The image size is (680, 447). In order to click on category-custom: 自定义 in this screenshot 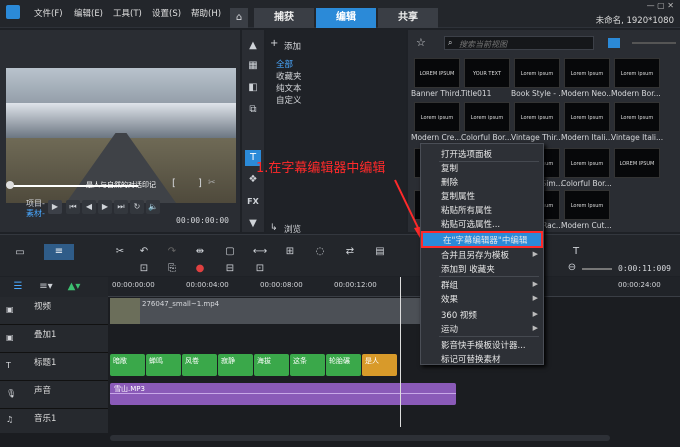, I will do `click(289, 100)`.